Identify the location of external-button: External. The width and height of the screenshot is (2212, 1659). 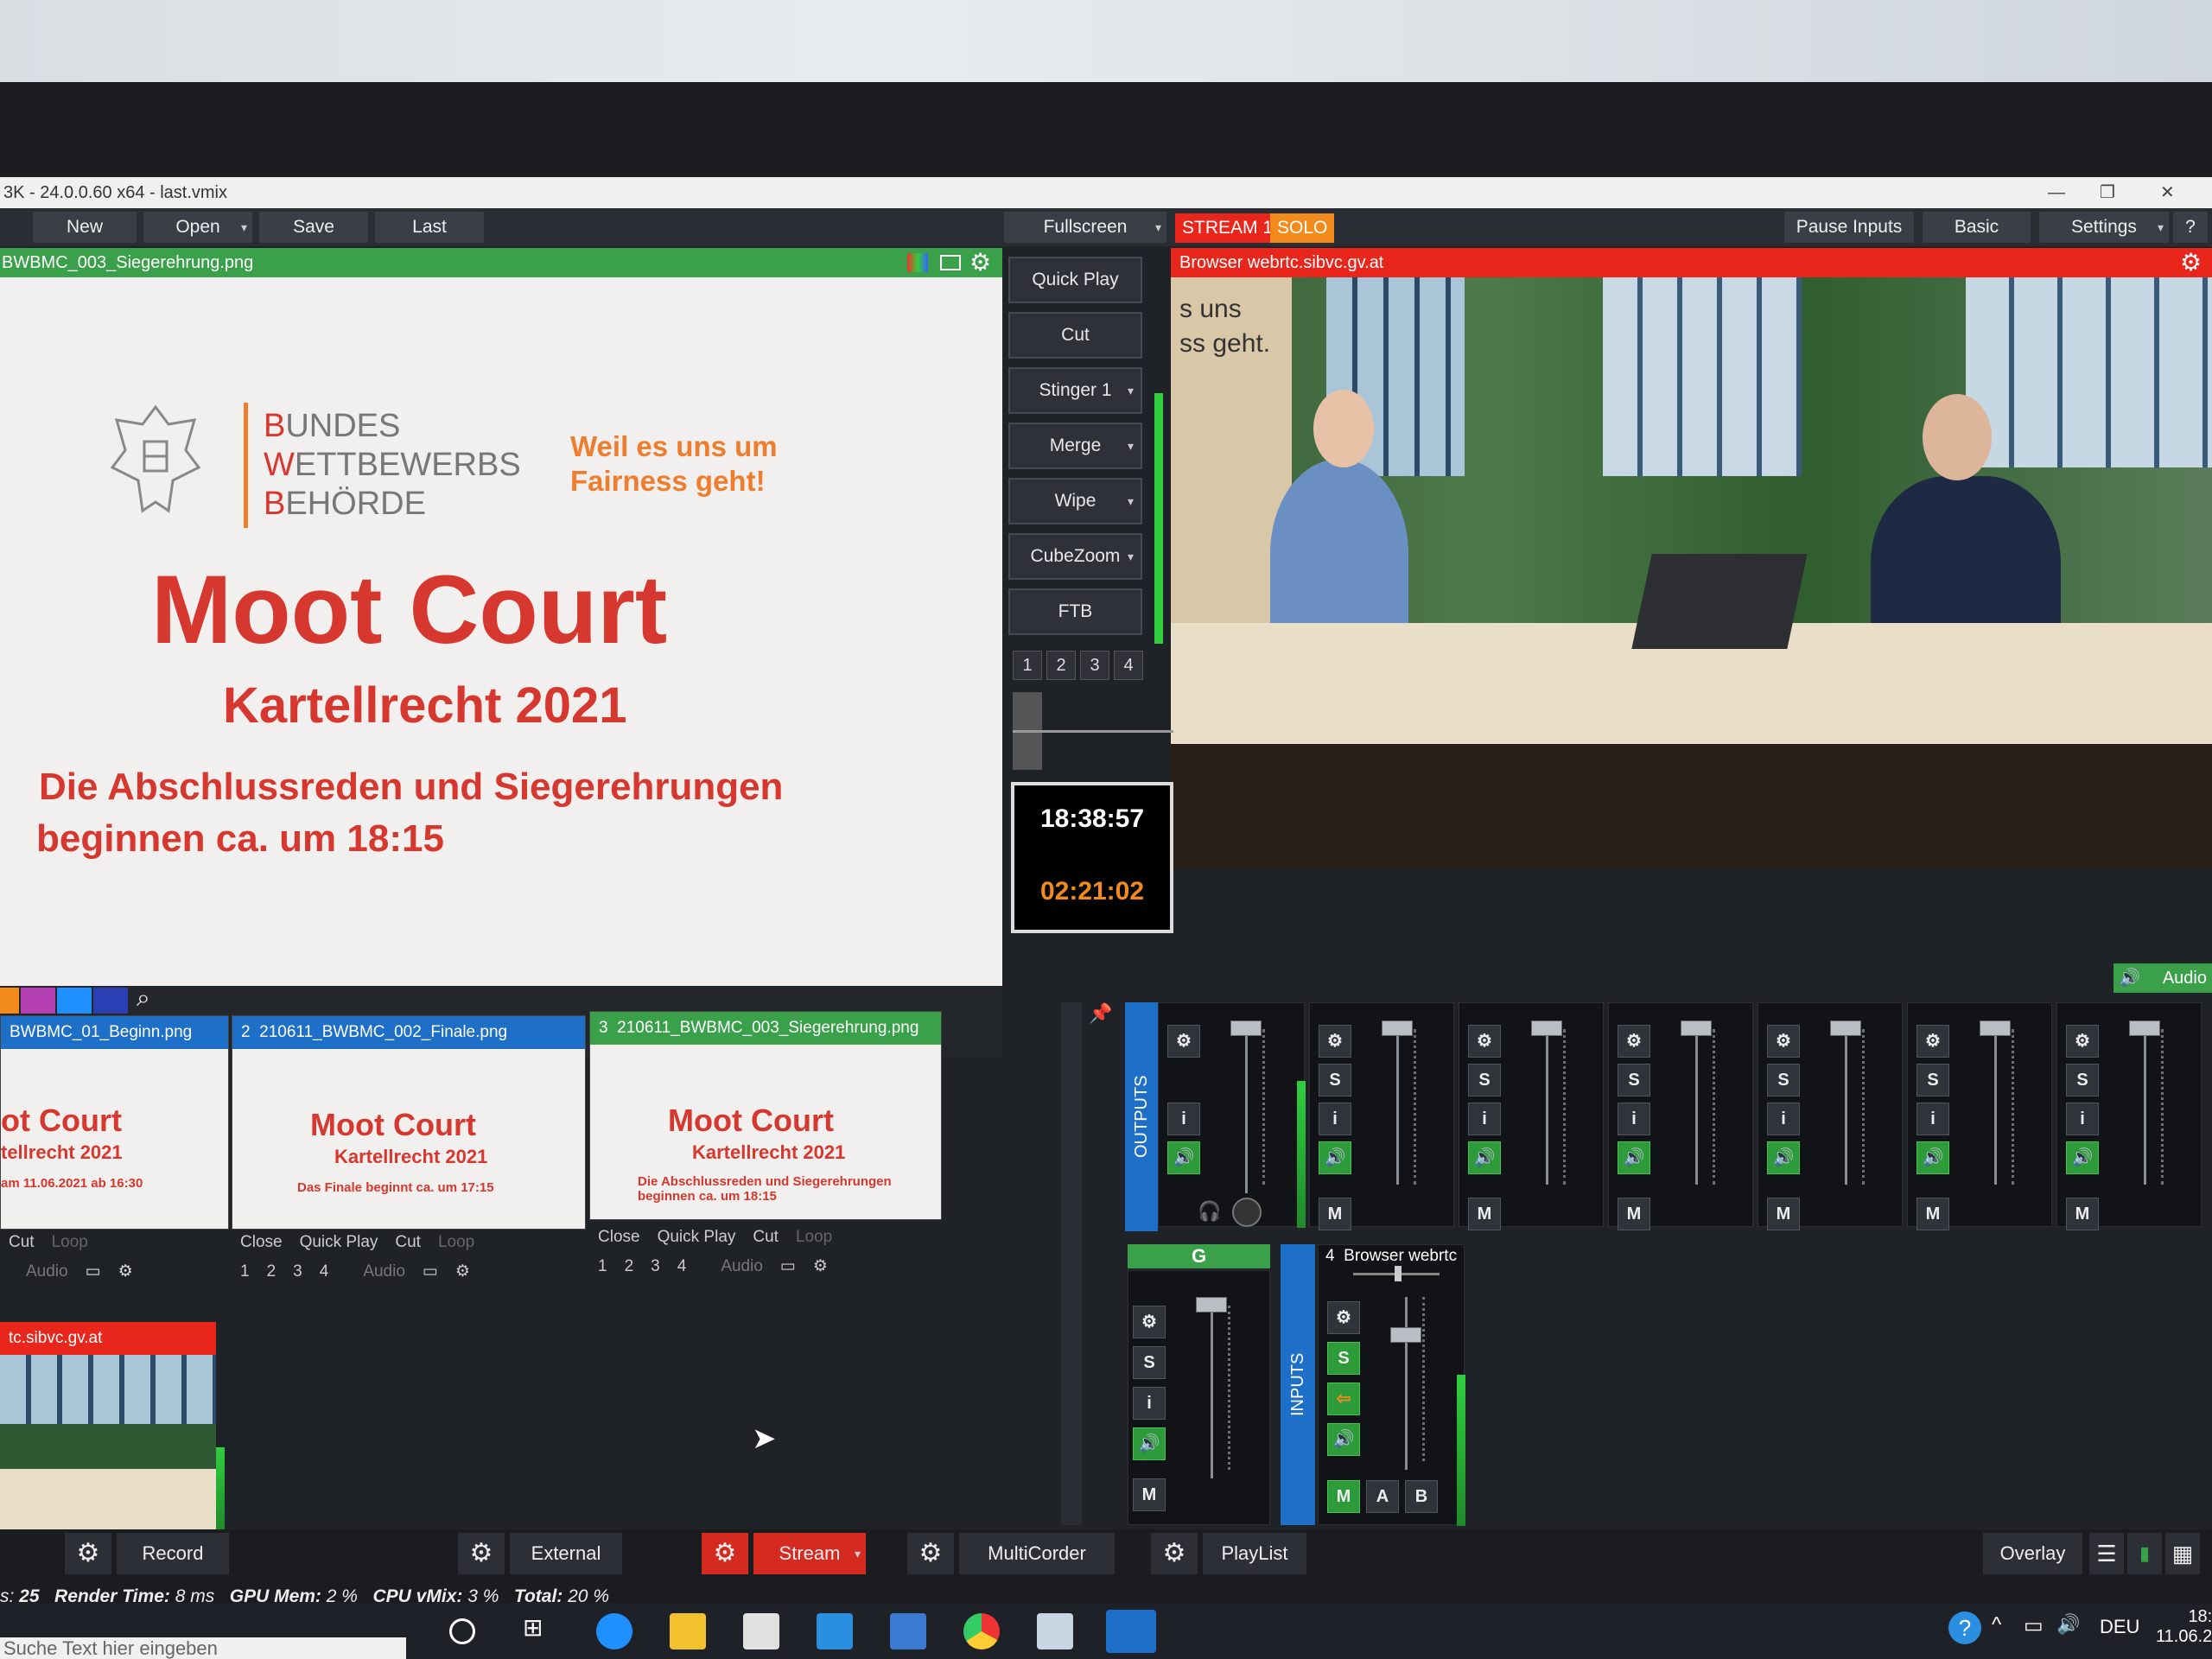
(566, 1553).